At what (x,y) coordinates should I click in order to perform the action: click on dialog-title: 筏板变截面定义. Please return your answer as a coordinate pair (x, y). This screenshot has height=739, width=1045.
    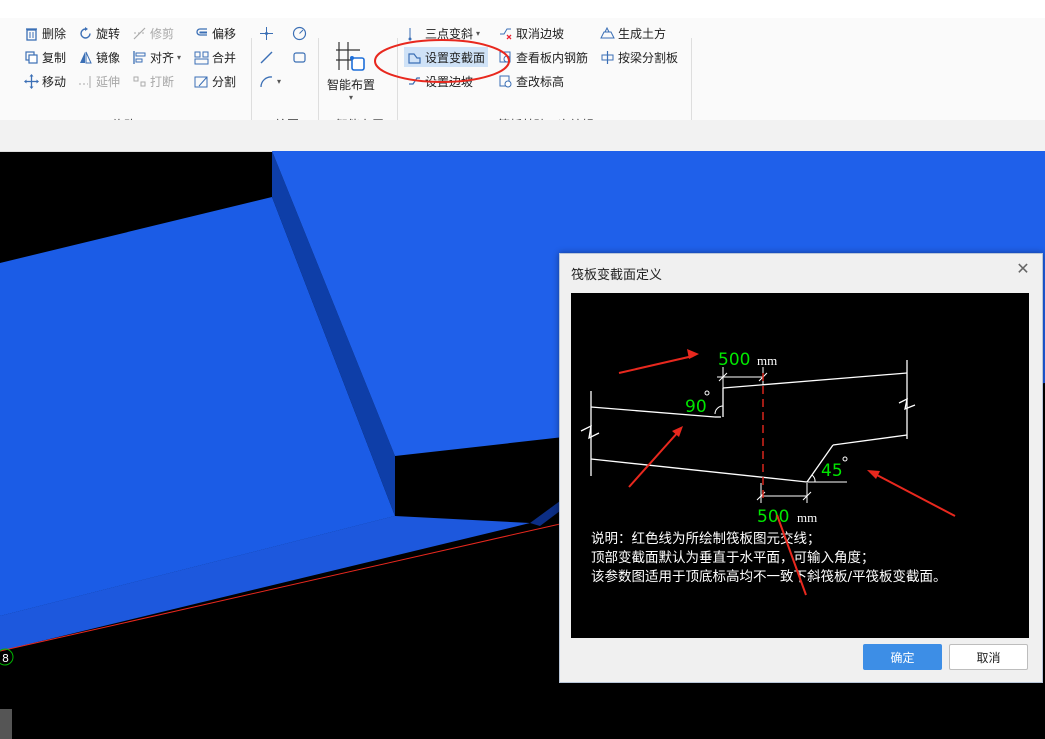
    Looking at the image, I should click on (617, 275).